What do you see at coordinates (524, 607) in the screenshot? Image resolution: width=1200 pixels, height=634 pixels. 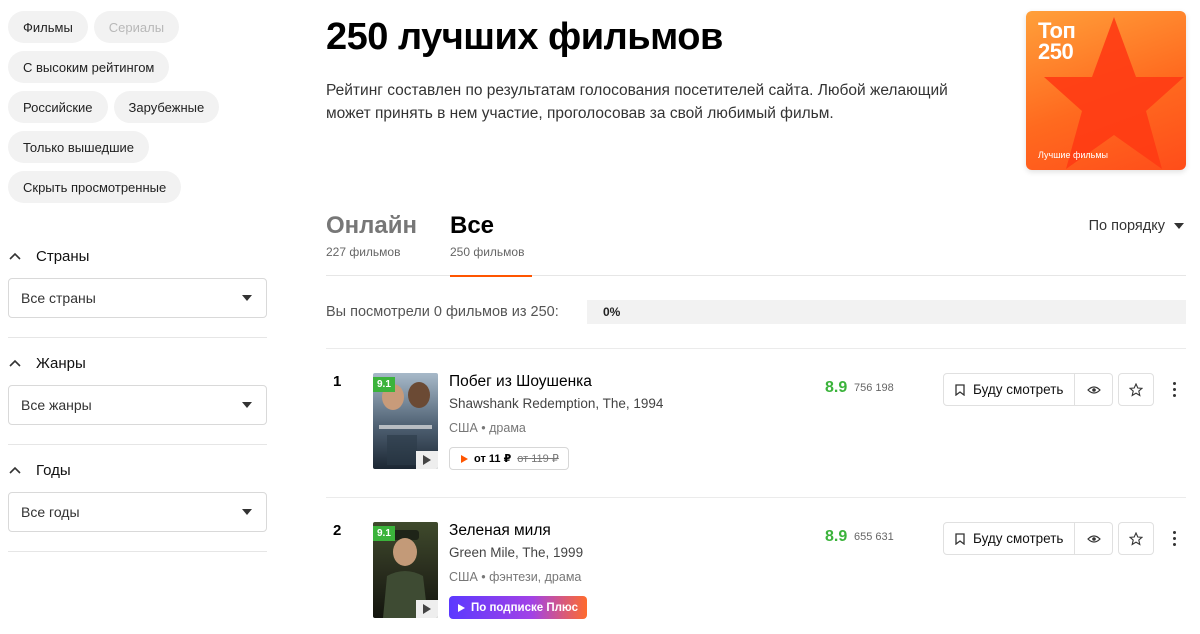 I see `plus-label: По подписке Плюс` at bounding box center [524, 607].